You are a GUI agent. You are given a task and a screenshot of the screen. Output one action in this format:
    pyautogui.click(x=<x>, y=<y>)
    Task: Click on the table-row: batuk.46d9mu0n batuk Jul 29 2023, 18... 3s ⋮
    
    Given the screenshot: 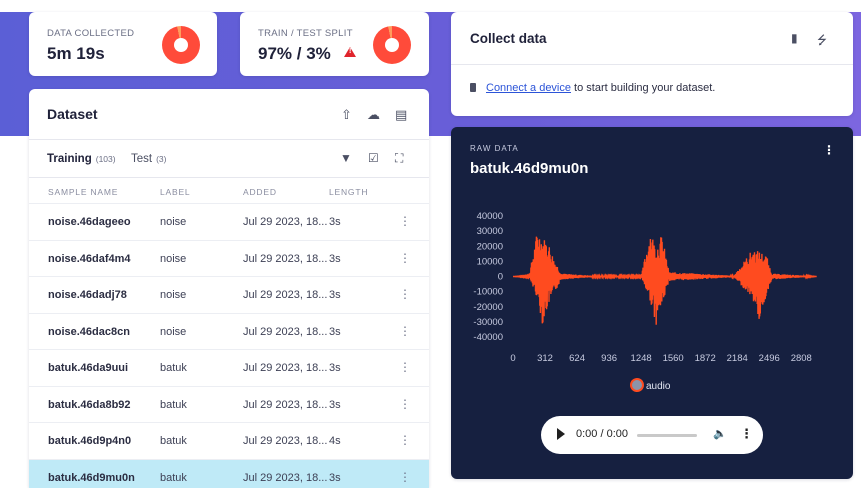 What is the action you would take?
    pyautogui.click(x=229, y=473)
    